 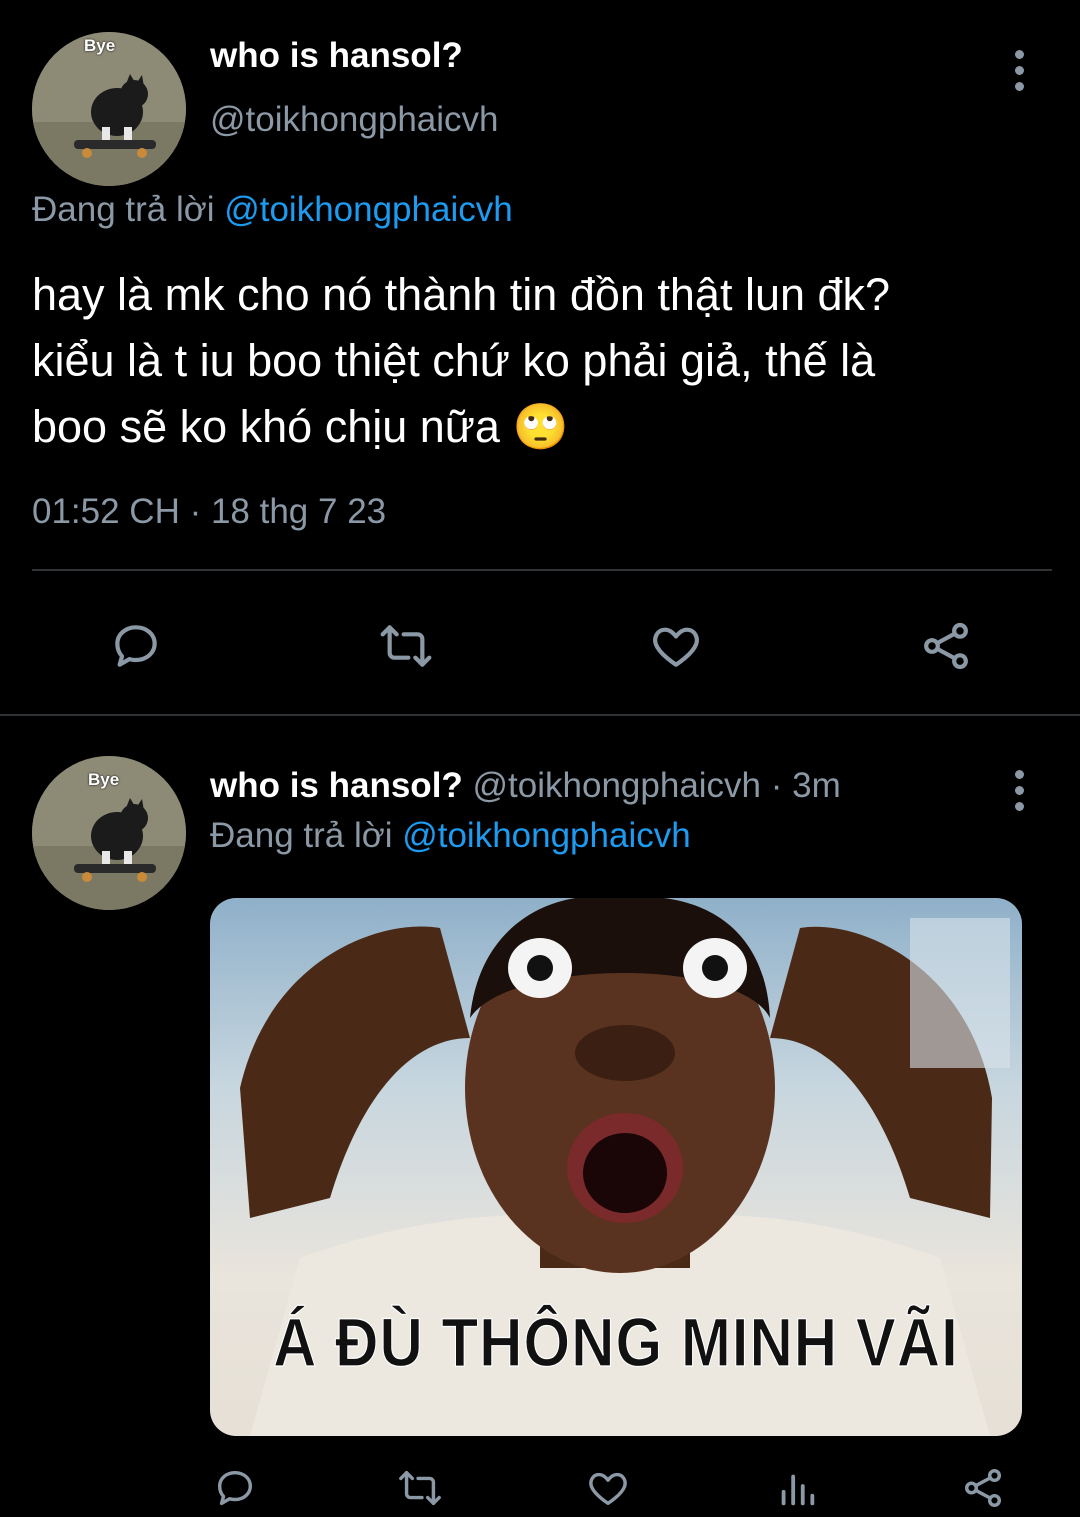 I want to click on meme-caption: Á ĐÙ THÔNG MINH VÃI, so click(x=616, y=1342).